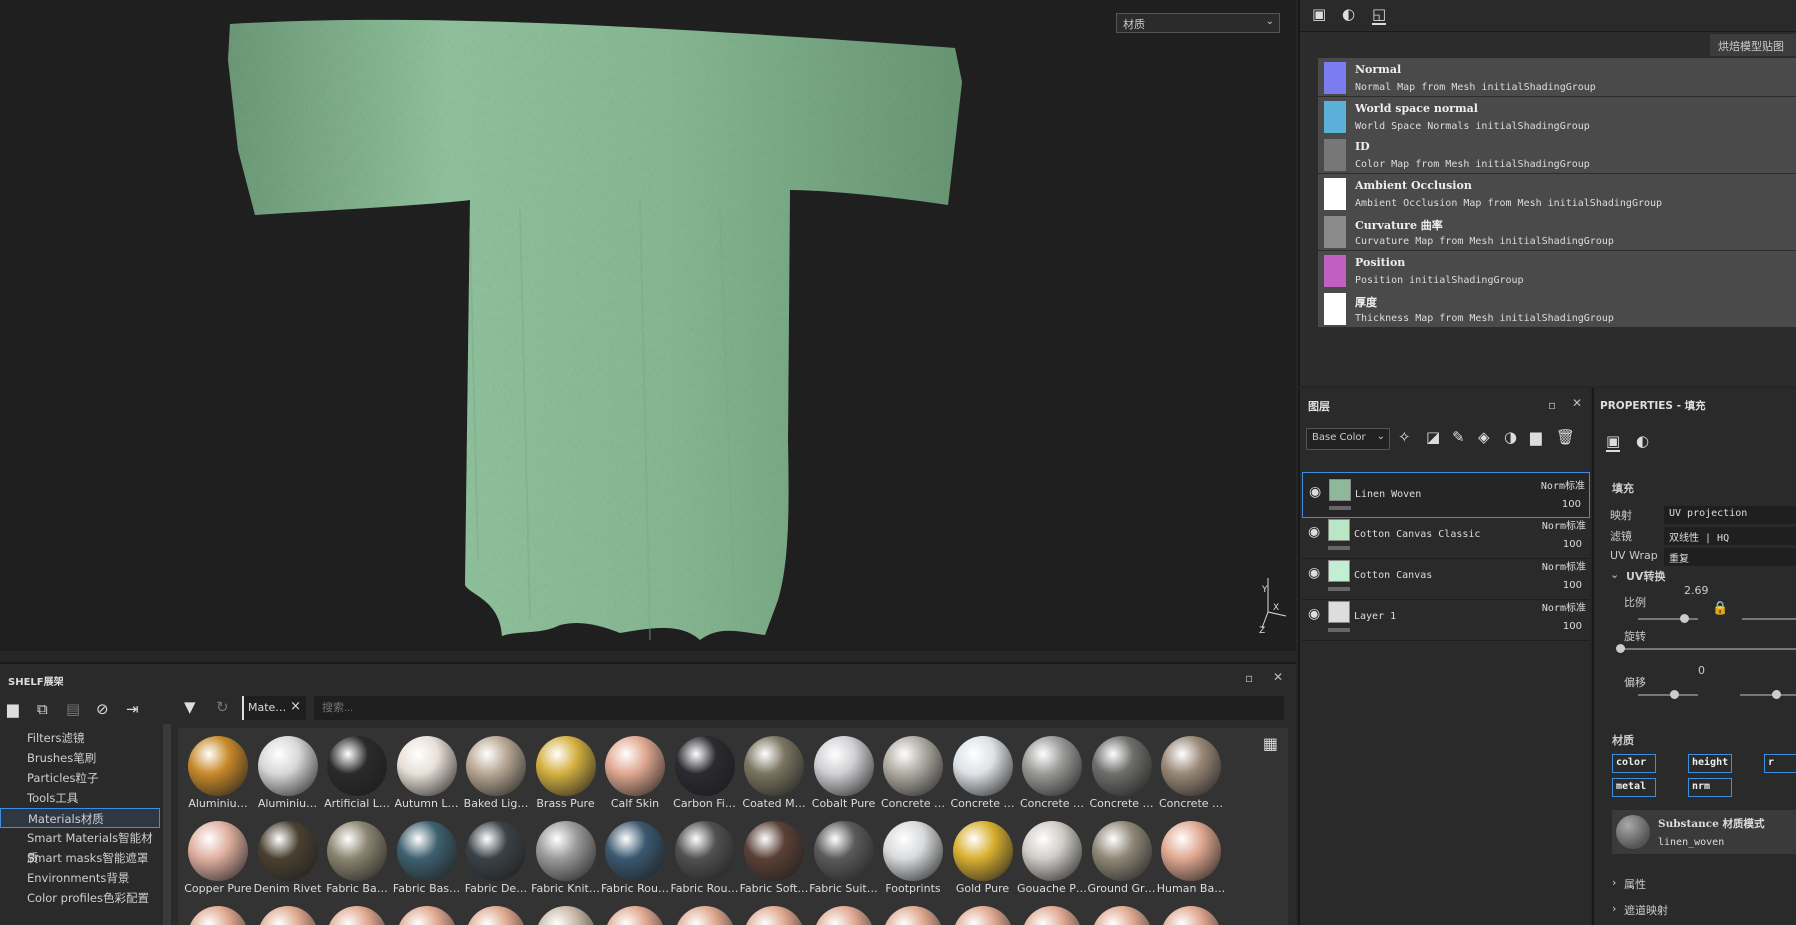  I want to click on attributes-section: 属性, so click(1635, 884).